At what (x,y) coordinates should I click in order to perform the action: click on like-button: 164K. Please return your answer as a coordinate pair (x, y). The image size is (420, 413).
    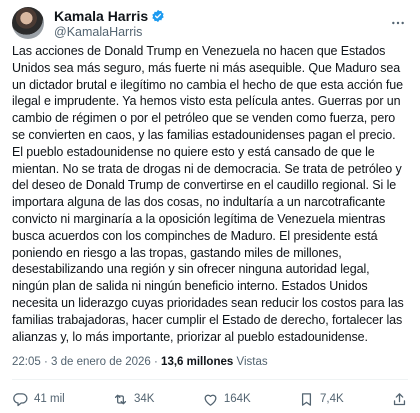
    Looking at the image, I should click on (226, 399).